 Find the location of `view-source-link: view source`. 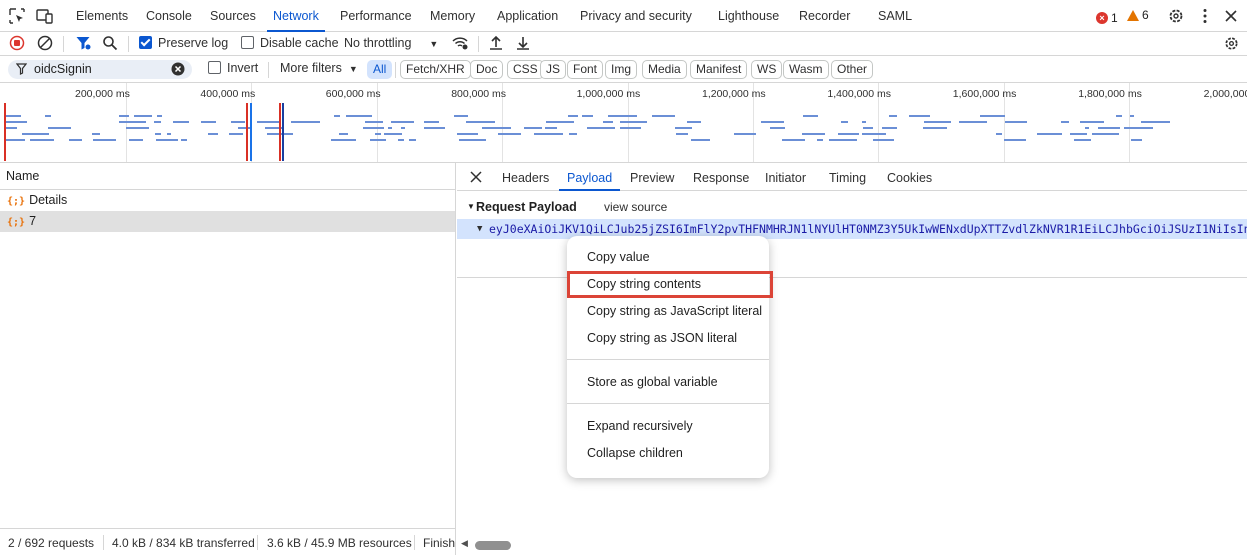

view-source-link: view source is located at coordinates (635, 207).